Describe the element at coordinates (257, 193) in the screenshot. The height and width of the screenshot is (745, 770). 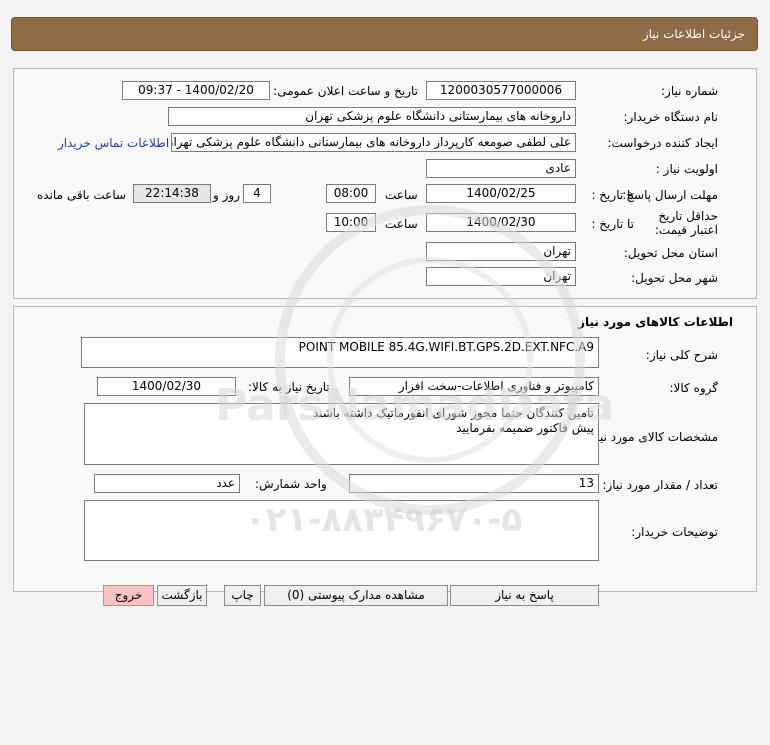
I see `remaining-days-field: 4` at that location.